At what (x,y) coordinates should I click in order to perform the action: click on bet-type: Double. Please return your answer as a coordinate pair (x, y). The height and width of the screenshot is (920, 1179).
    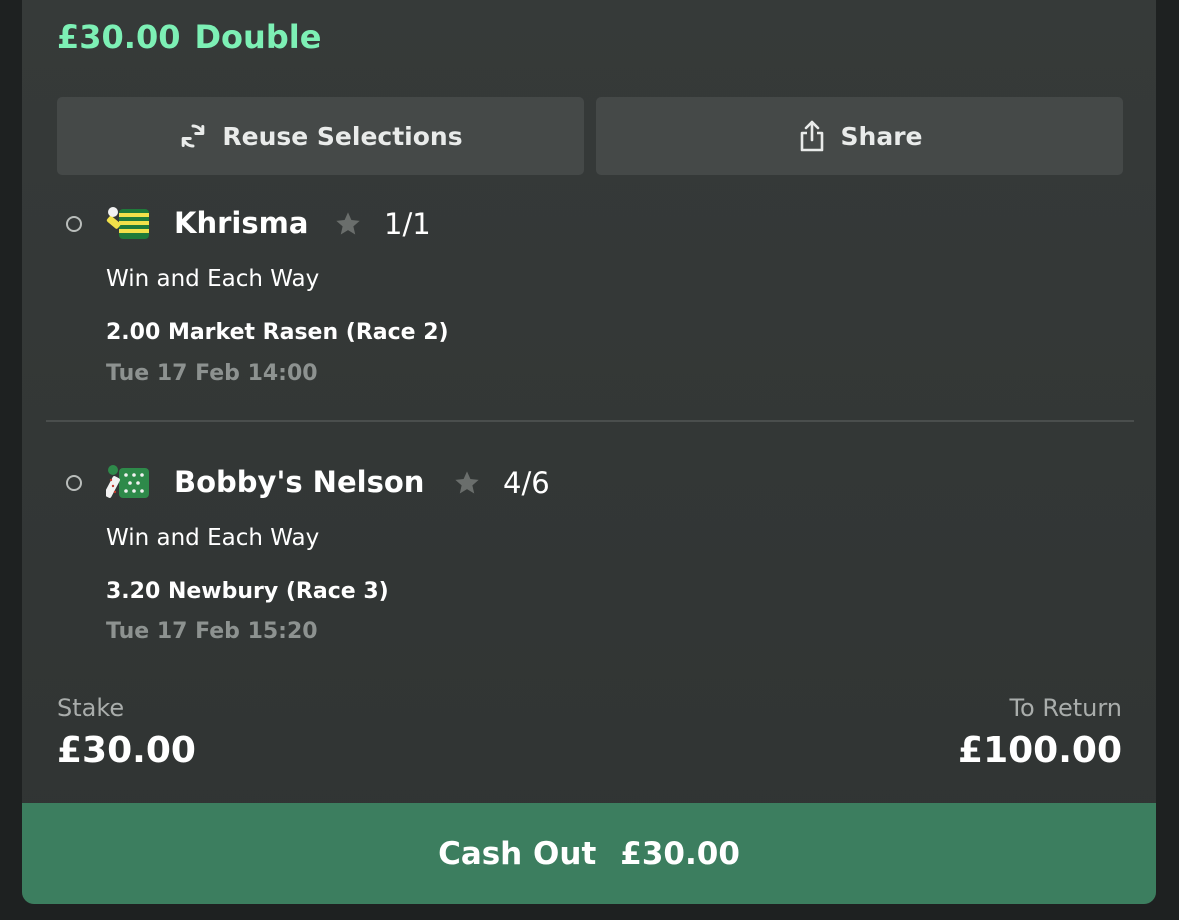
    Looking at the image, I should click on (258, 37).